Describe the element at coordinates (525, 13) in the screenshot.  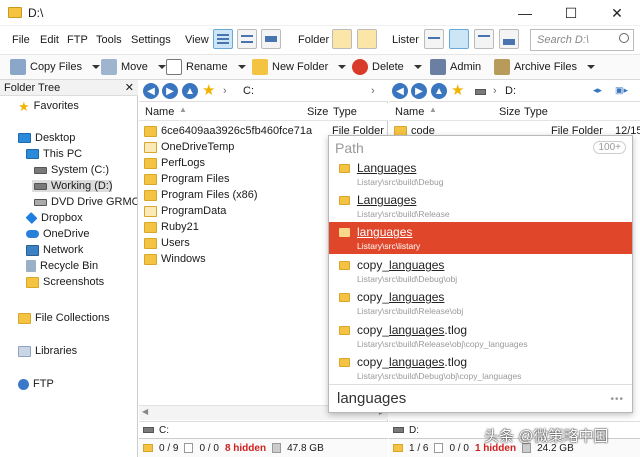
I see `minimize-button: —` at that location.